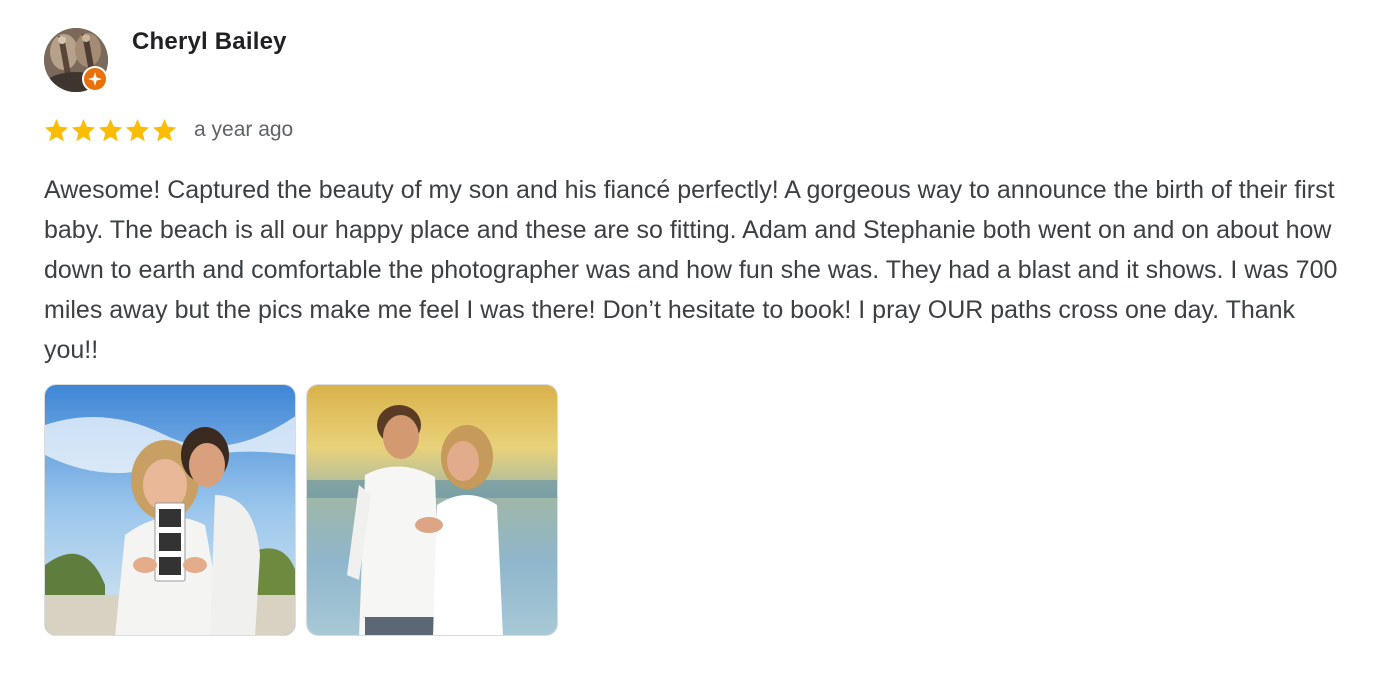 Image resolution: width=1379 pixels, height=681 pixels. I want to click on review-timestamp: a year ago, so click(244, 129).